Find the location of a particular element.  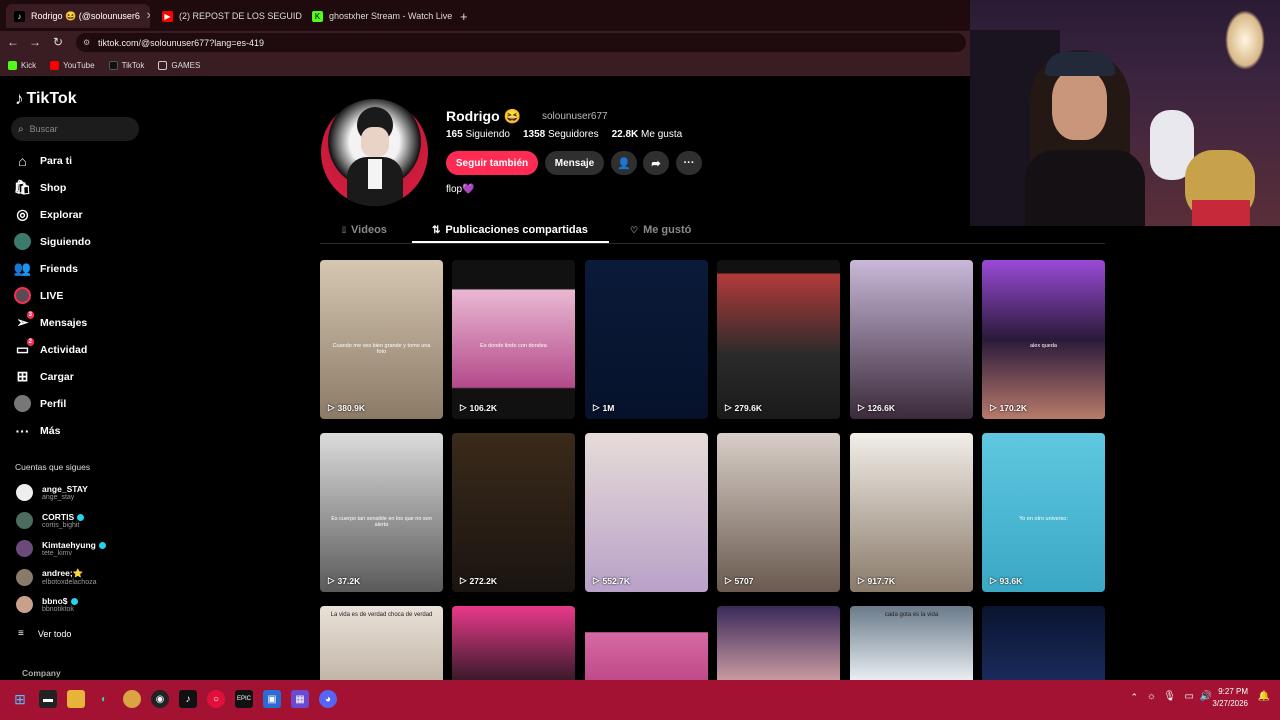

view-count: ▷ 380.9K is located at coordinates (346, 407).